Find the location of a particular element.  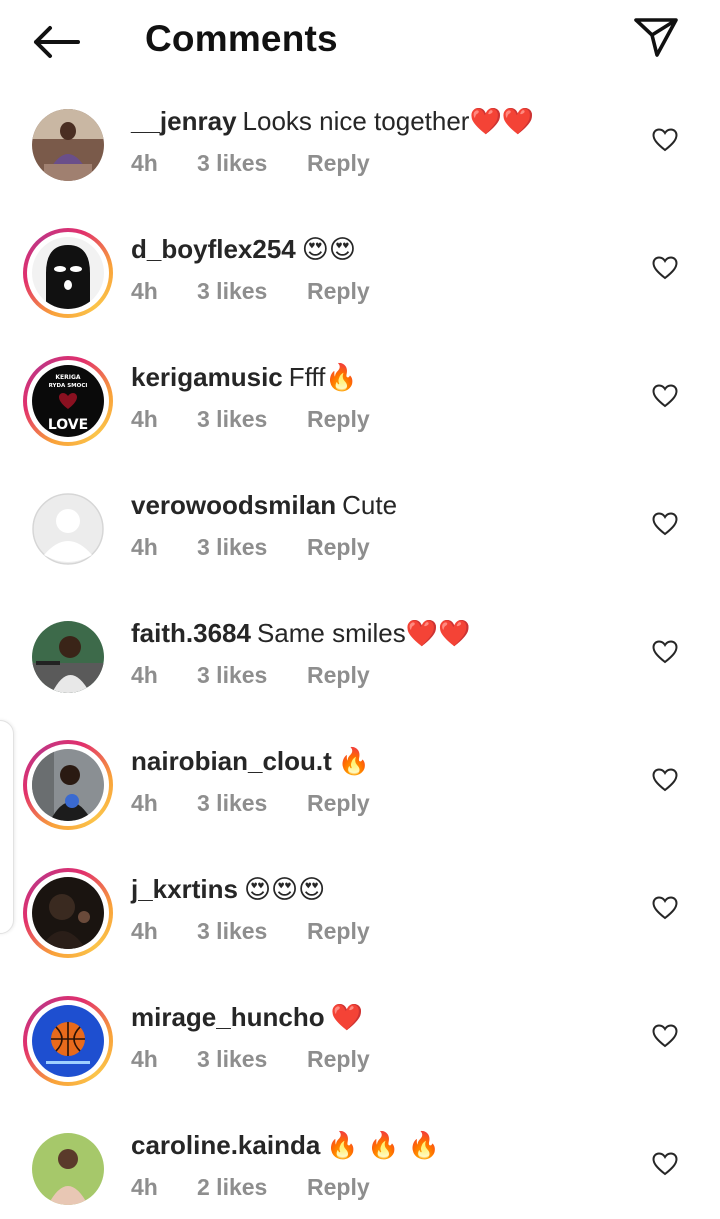

default-avatar-icon is located at coordinates (68, 529).